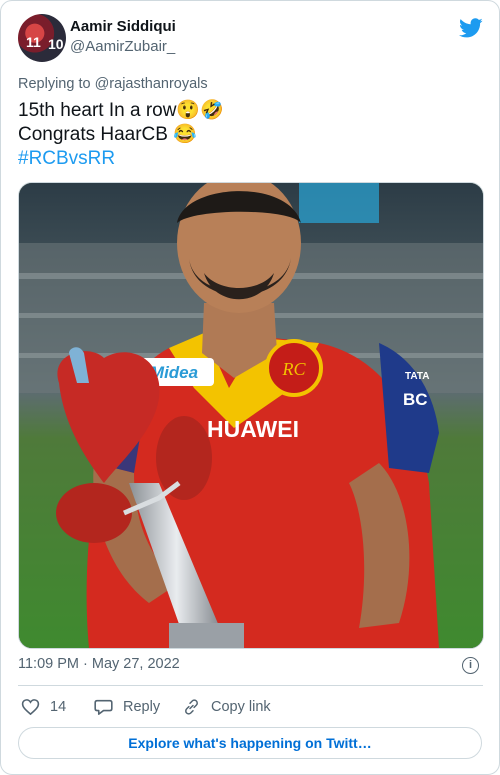 This screenshot has width=500, height=775. Describe the element at coordinates (471, 28) in the screenshot. I see `twitter-bird-icon` at that location.